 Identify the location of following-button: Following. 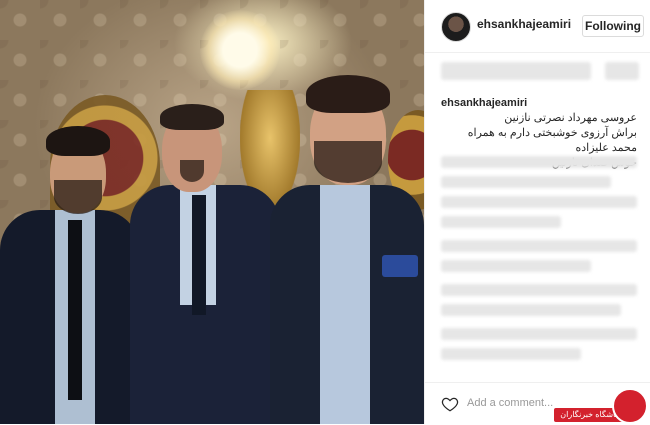
(613, 26).